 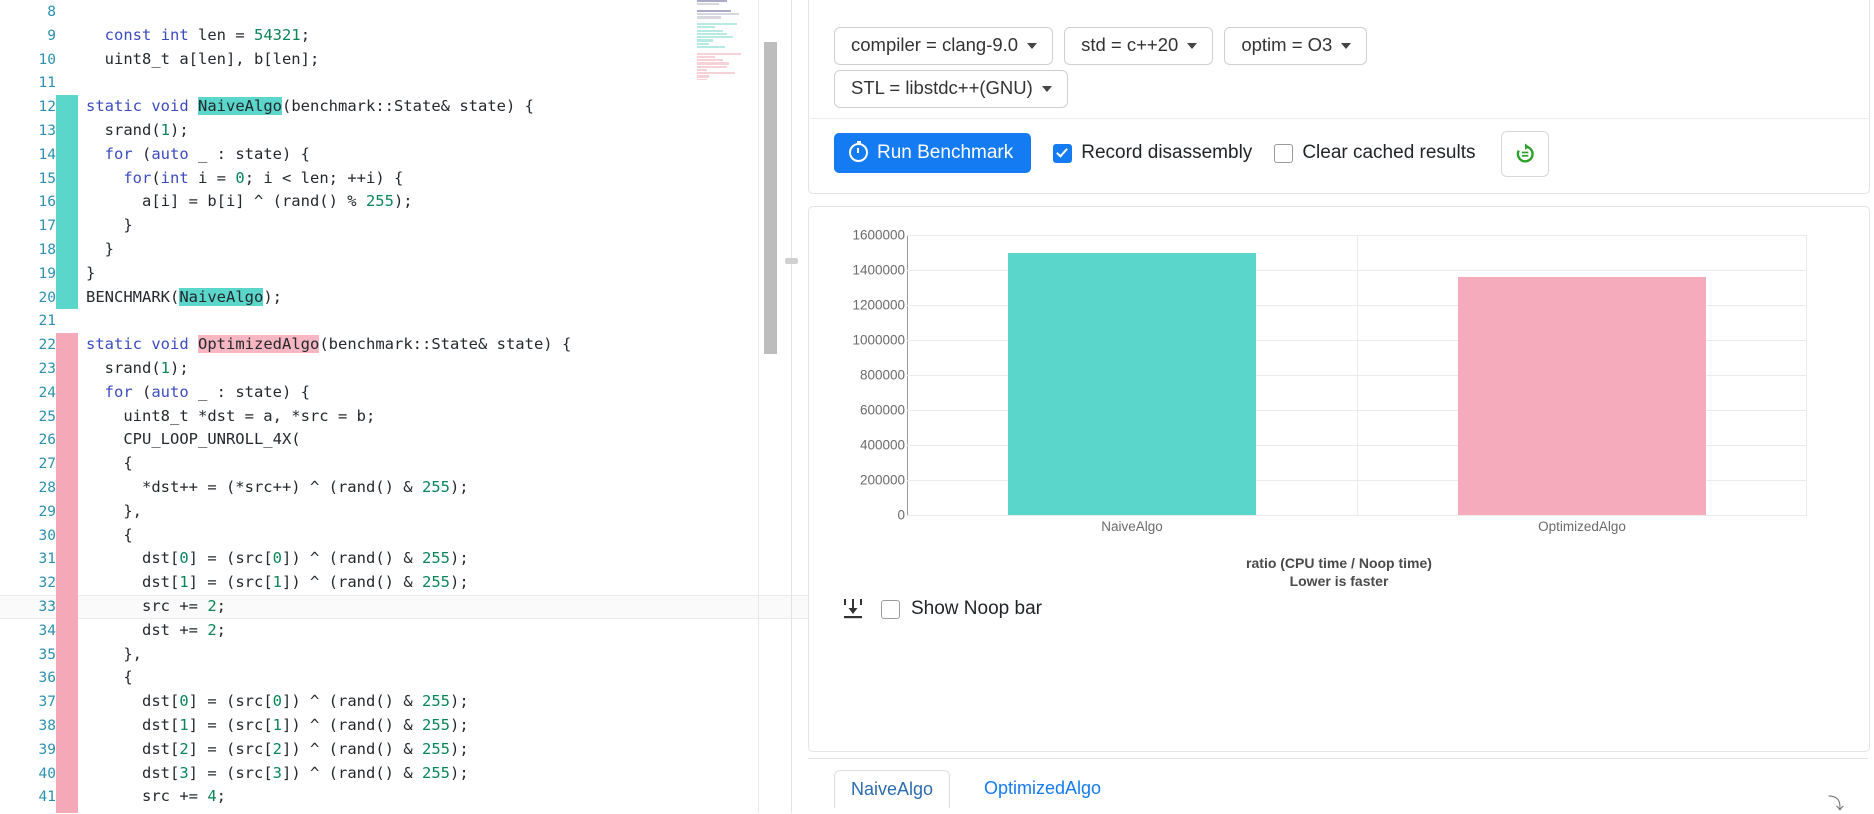 I want to click on chevron-down-icon, so click(x=1192, y=46).